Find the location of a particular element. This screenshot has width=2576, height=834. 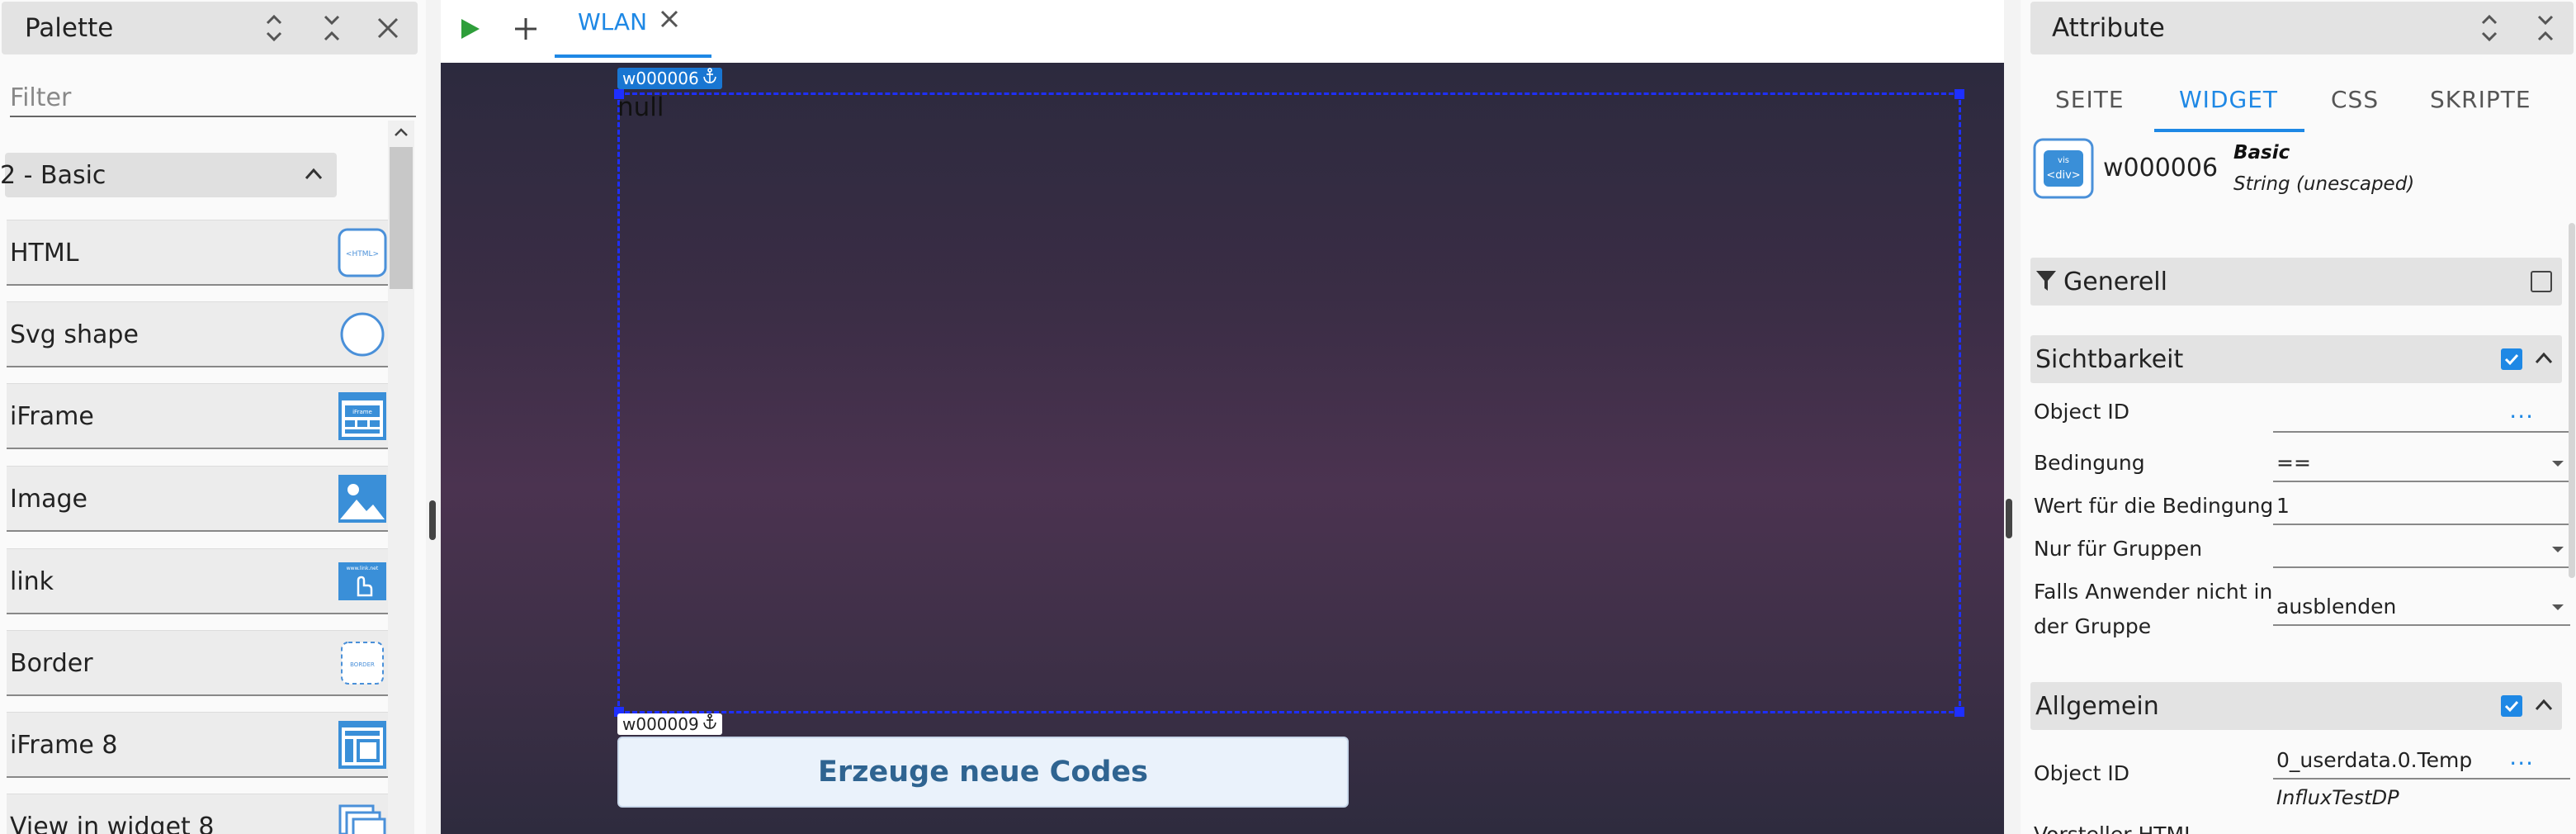

anchor-icon is located at coordinates (709, 724).